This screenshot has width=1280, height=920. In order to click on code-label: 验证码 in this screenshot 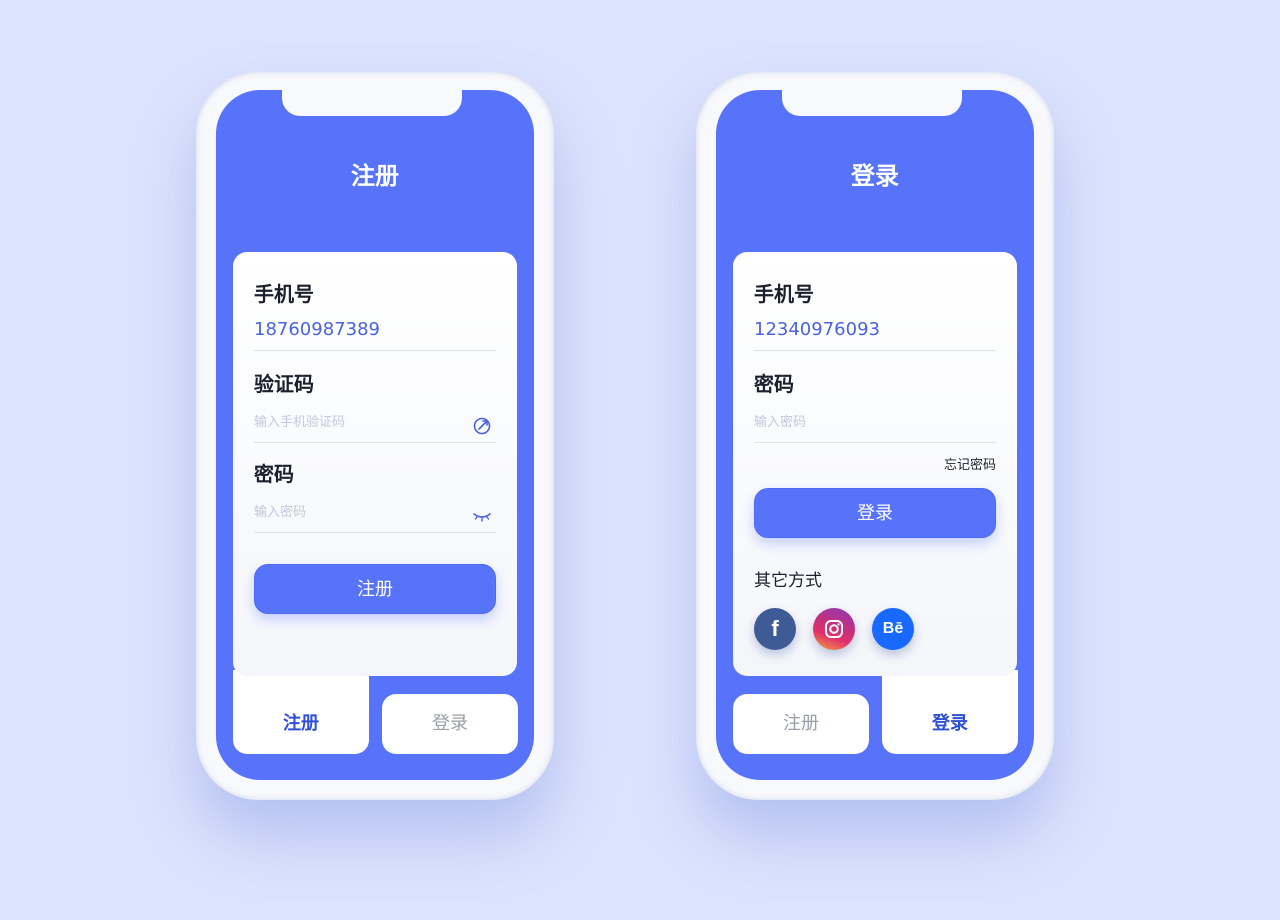, I will do `click(284, 384)`.